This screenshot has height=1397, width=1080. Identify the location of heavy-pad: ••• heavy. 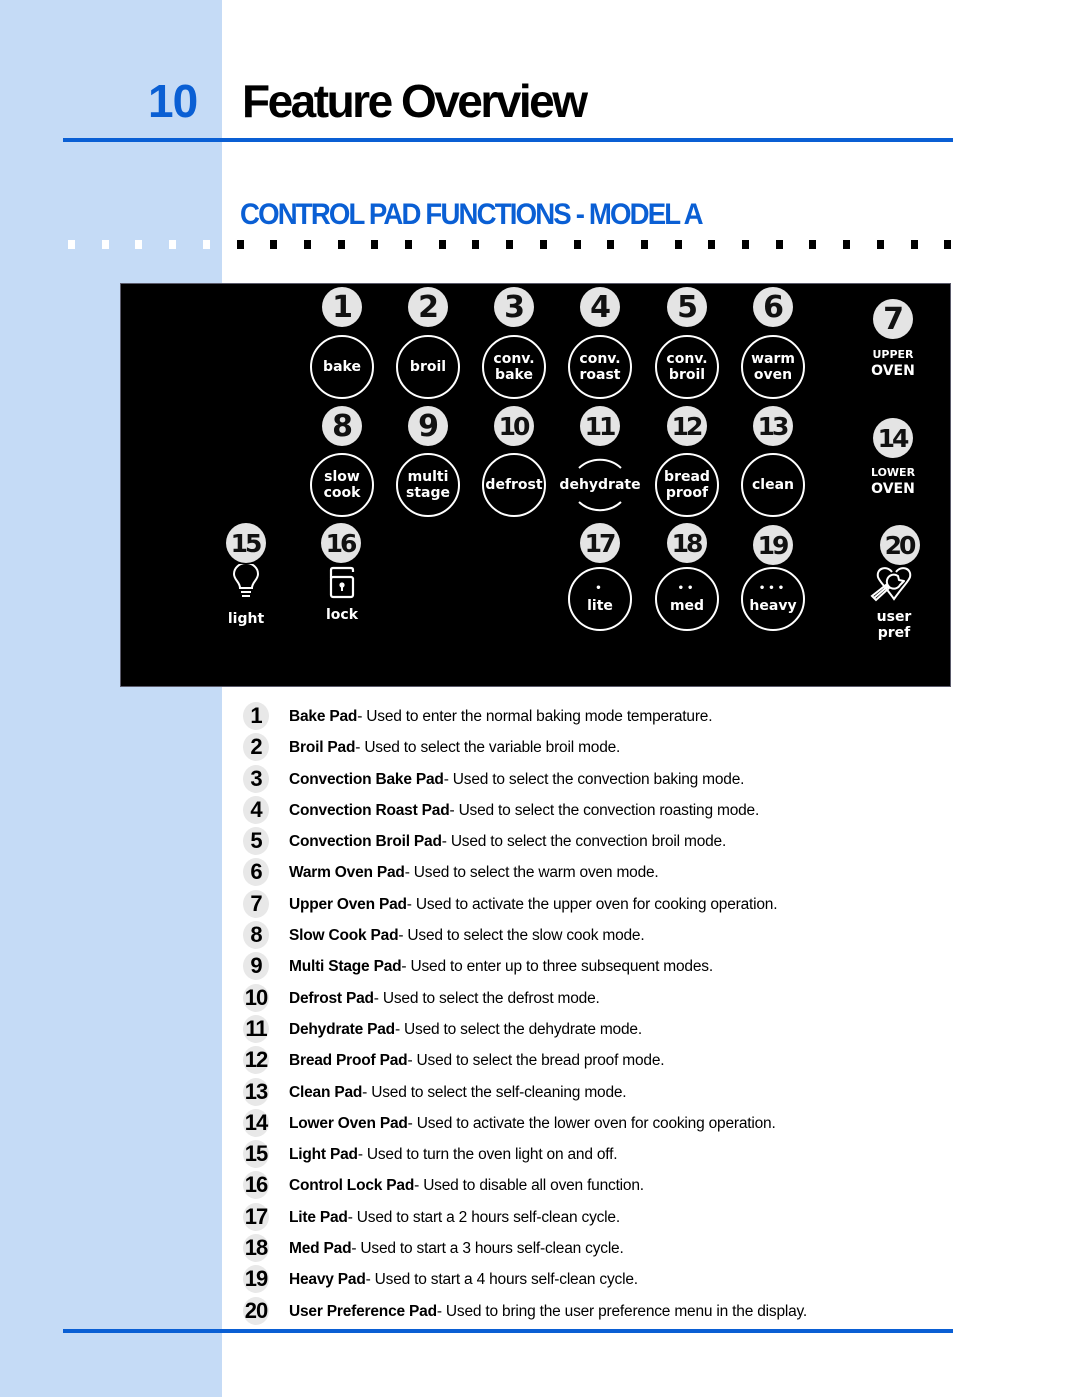
(773, 599).